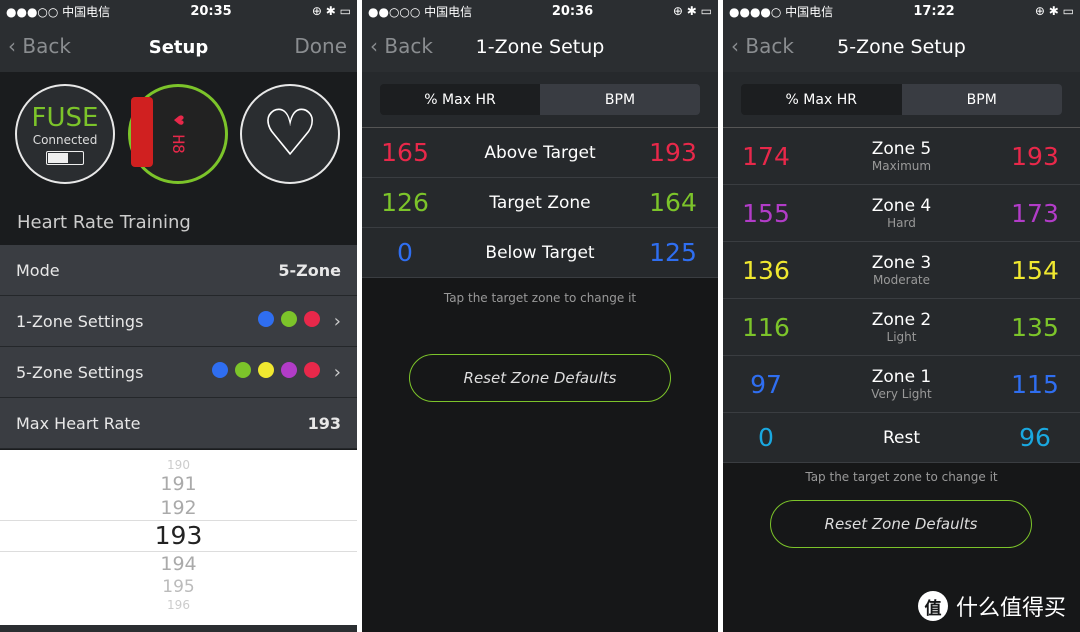 The height and width of the screenshot is (632, 1080). I want to click on zone-low: 174, so click(766, 156).